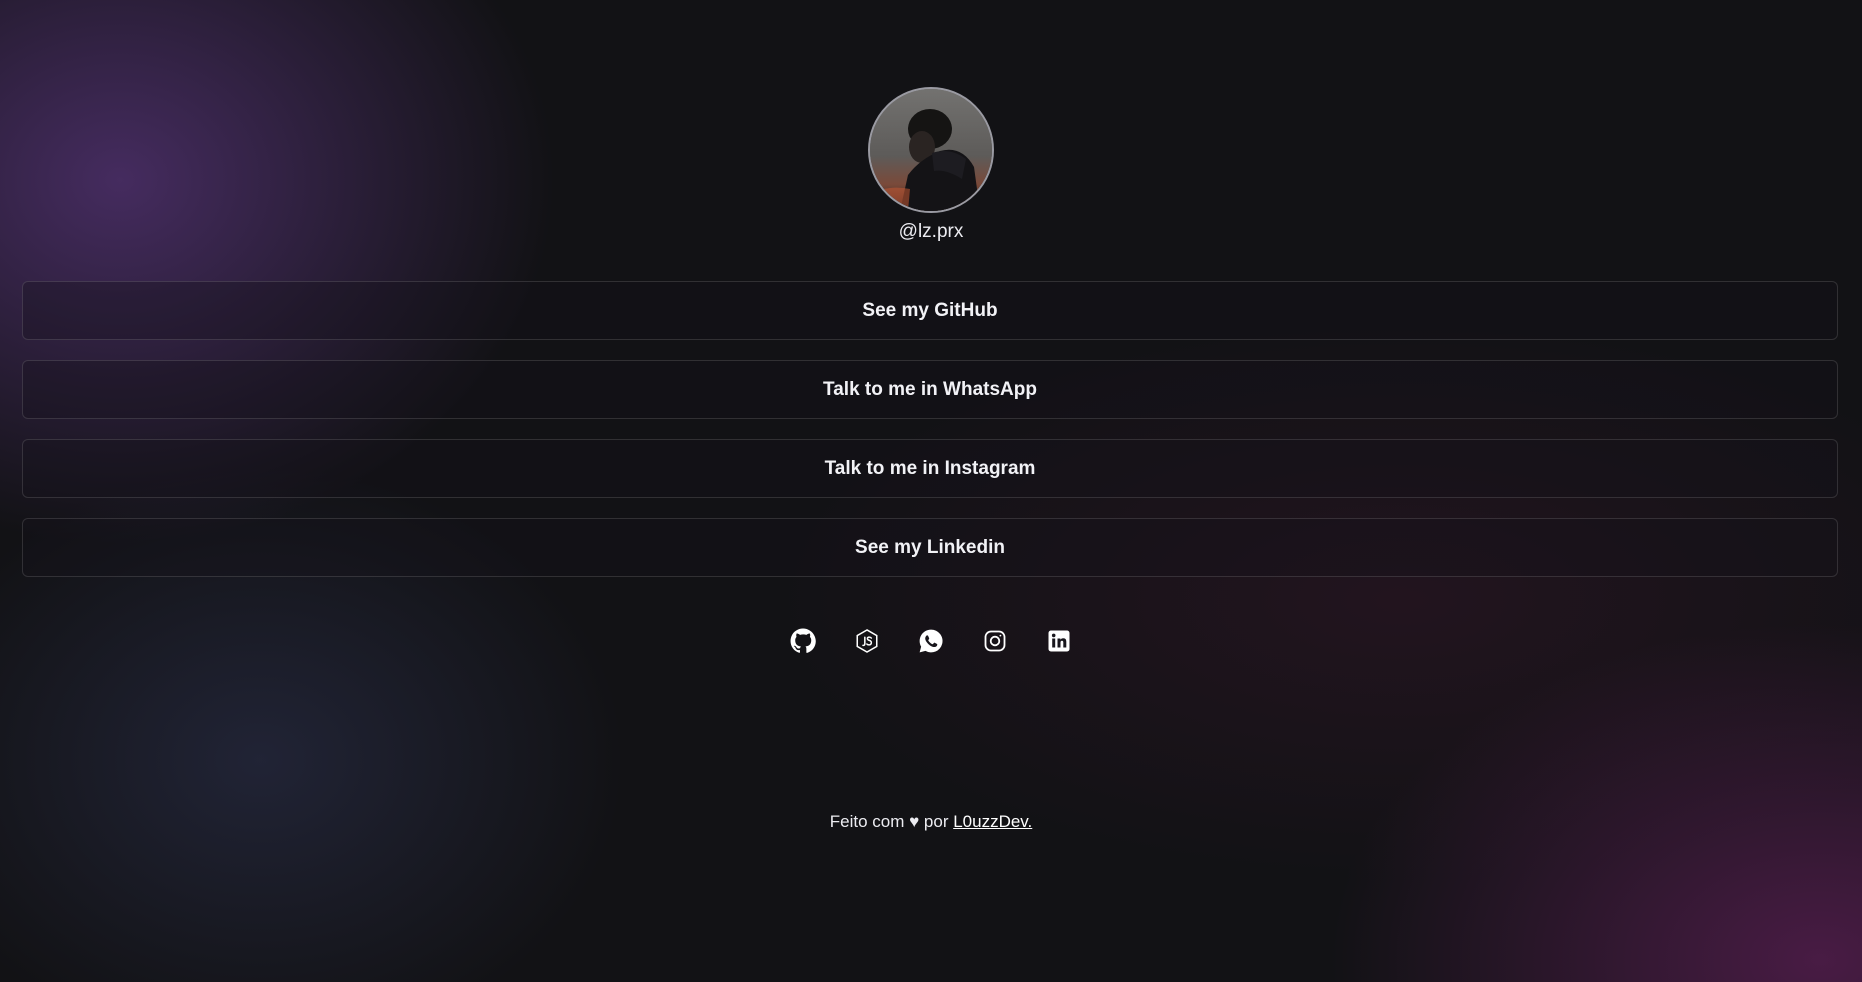 This screenshot has width=1862, height=982. What do you see at coordinates (930, 468) in the screenshot?
I see `instagram-link-button: Talk to me in Instagram` at bounding box center [930, 468].